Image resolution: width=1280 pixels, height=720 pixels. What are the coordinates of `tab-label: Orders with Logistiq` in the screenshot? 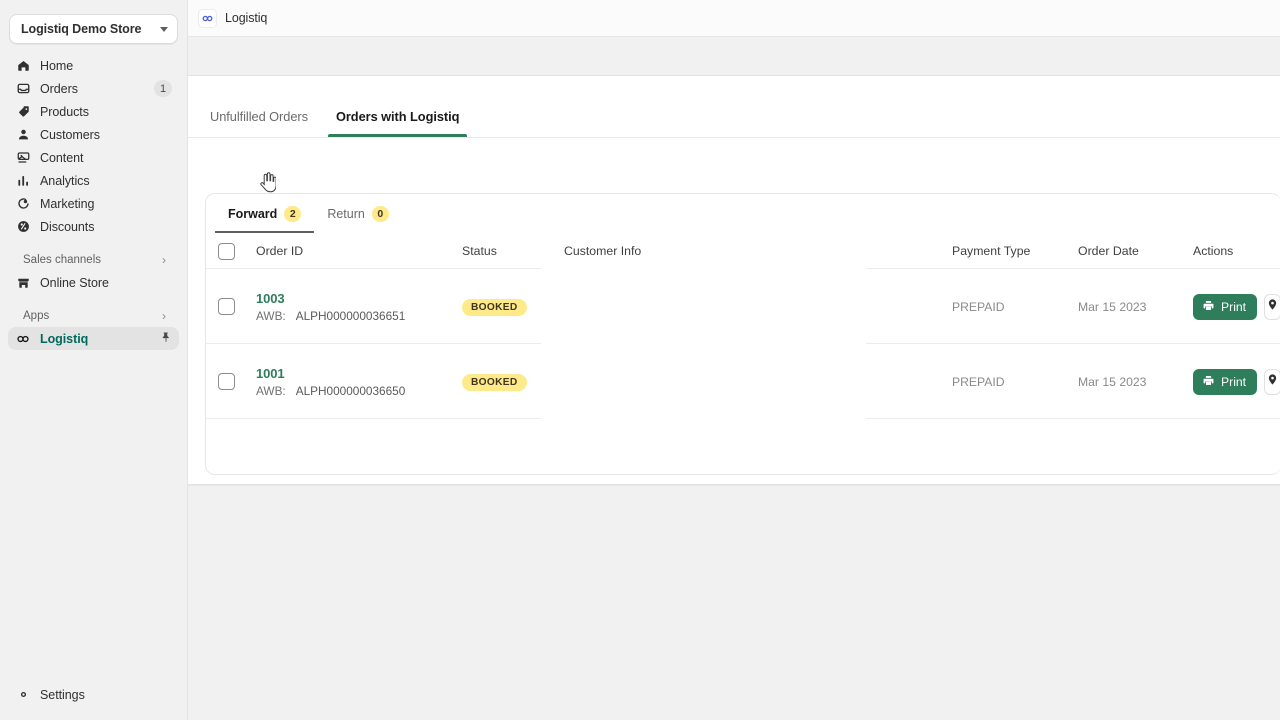 It's located at (397, 116).